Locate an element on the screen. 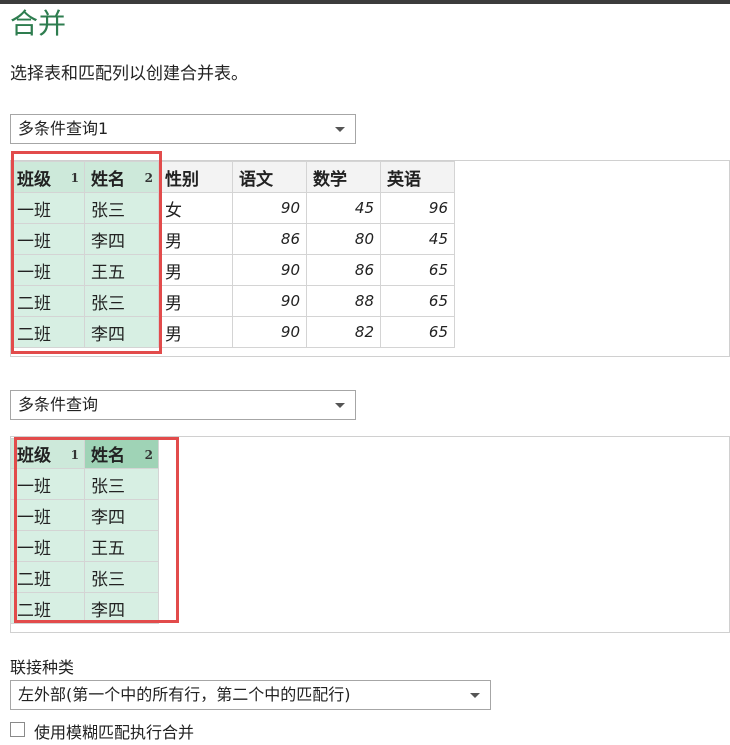  dialog-title: 合并 is located at coordinates (38, 23).